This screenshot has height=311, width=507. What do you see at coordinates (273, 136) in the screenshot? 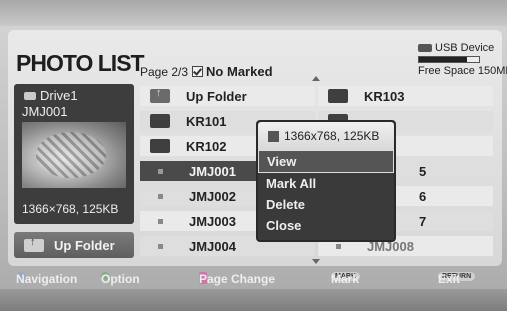
I see `photo-info-icon` at bounding box center [273, 136].